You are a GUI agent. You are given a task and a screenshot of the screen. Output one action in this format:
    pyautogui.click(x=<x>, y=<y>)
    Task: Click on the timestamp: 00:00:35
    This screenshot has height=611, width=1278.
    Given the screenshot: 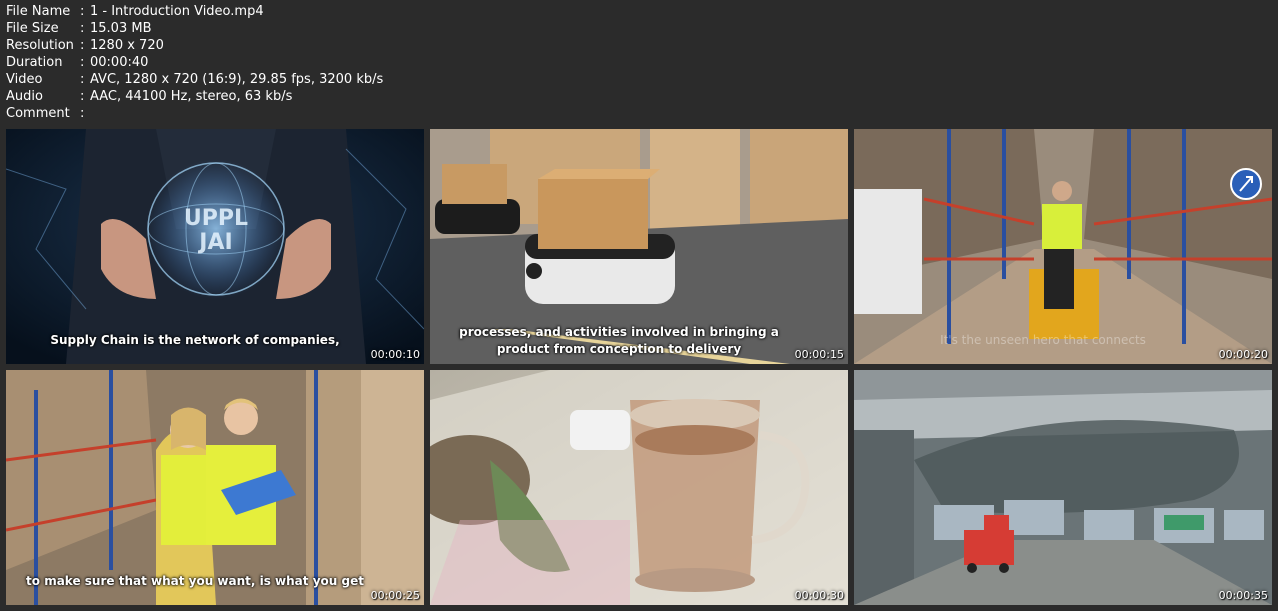 What is the action you would take?
    pyautogui.click(x=1243, y=595)
    